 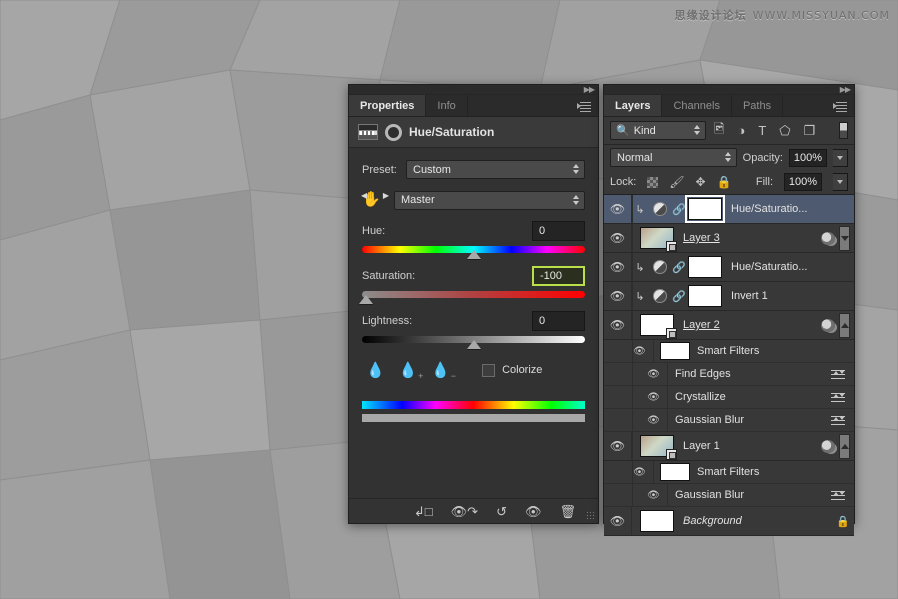 What do you see at coordinates (658, 130) in the screenshot?
I see `filter-kind-select: 🔍 Kind` at bounding box center [658, 130].